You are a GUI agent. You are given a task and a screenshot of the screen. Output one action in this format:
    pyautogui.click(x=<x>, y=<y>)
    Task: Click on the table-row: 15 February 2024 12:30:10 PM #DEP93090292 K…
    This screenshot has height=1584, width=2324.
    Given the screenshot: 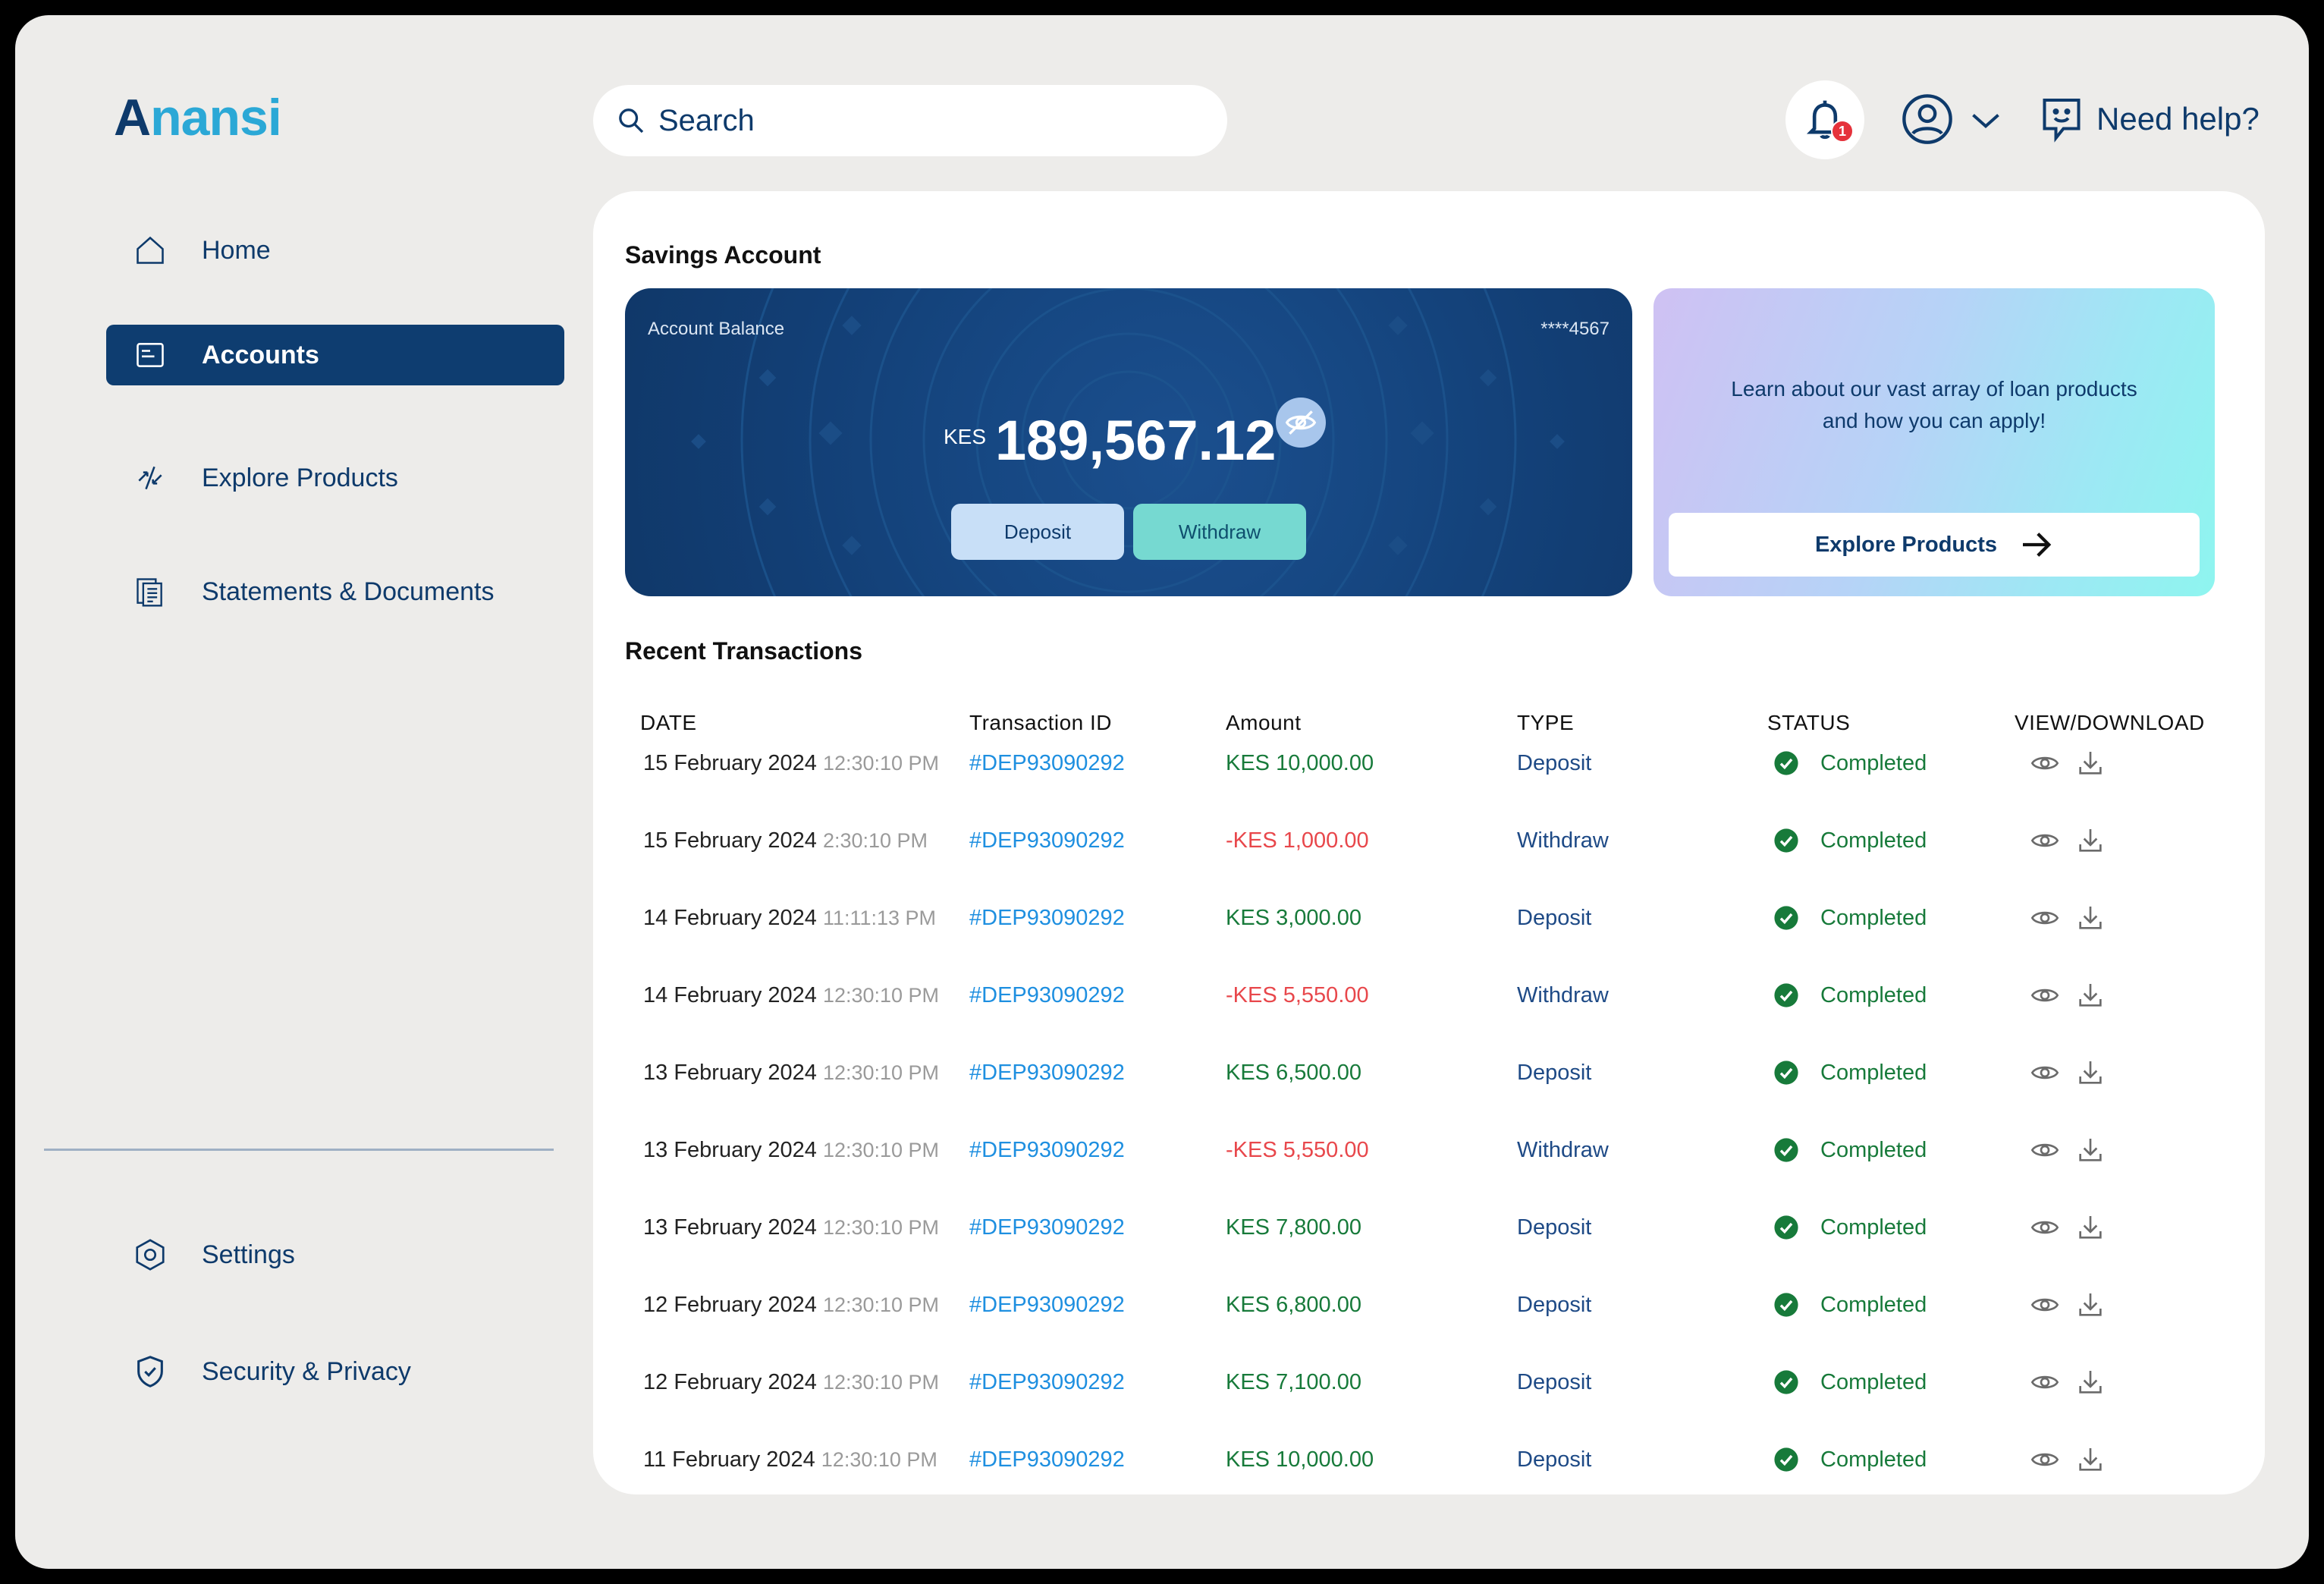 What is the action you would take?
    pyautogui.click(x=1429, y=763)
    